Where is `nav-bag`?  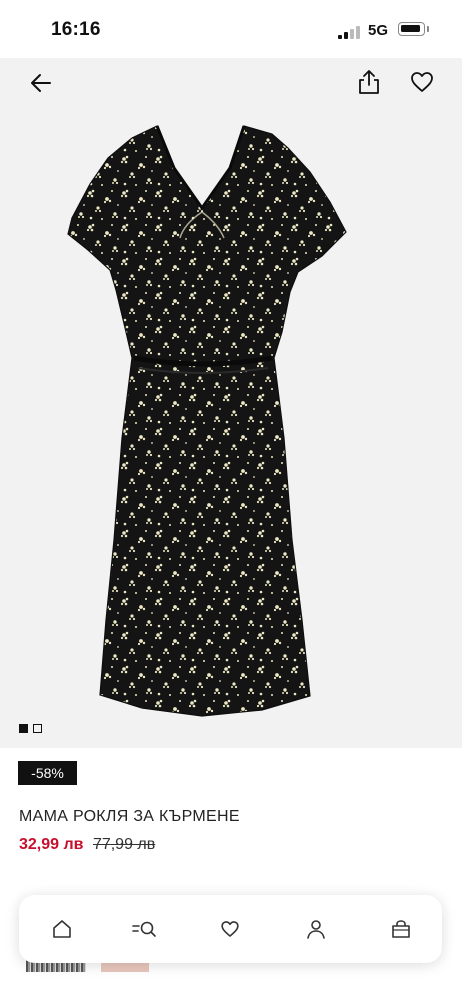
nav-bag is located at coordinates (401, 929).